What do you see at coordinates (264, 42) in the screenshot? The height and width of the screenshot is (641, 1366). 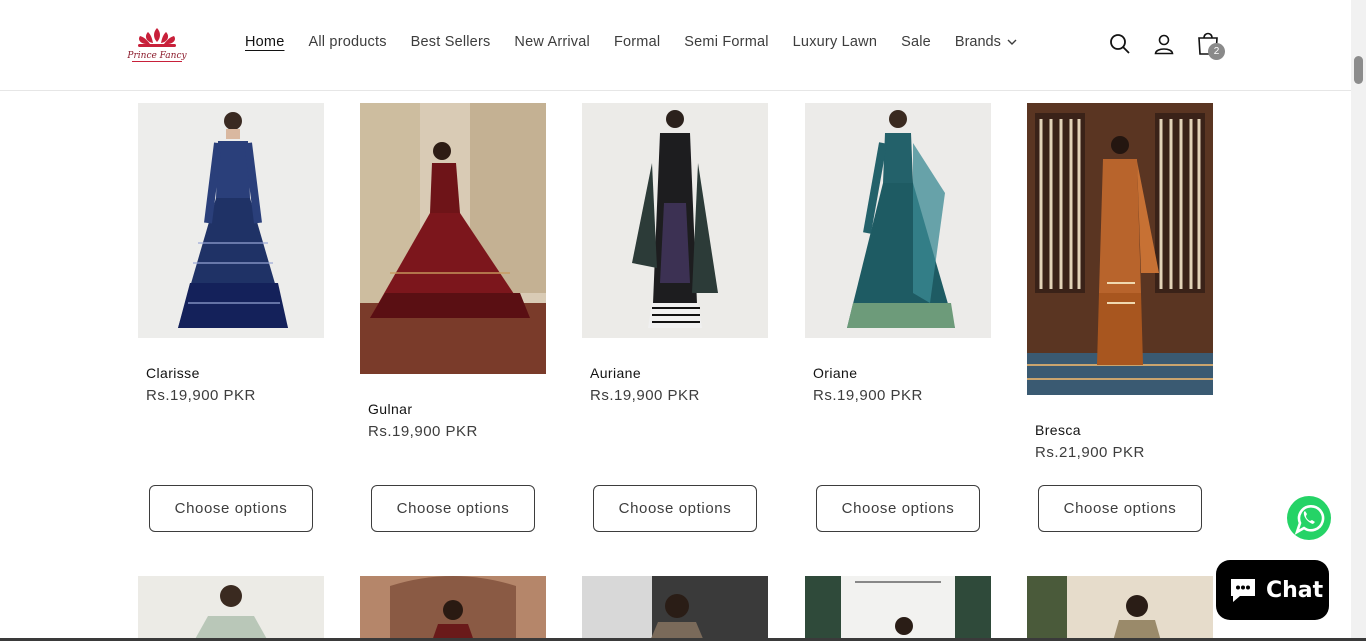 I see `nav-home: Home` at bounding box center [264, 42].